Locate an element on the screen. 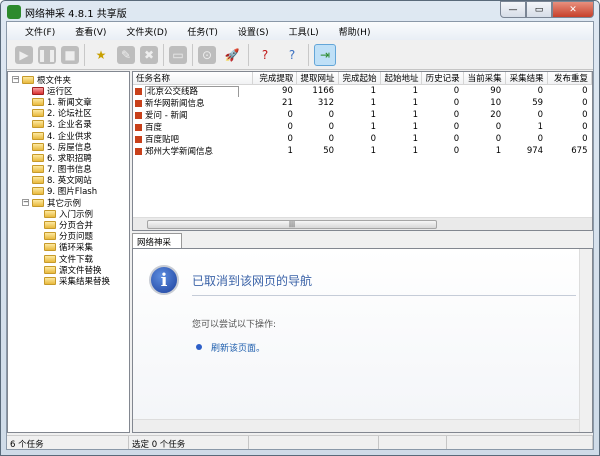 The height and width of the screenshot is (456, 600). tree-item: 5. 房屋信息 is located at coordinates (70, 147).